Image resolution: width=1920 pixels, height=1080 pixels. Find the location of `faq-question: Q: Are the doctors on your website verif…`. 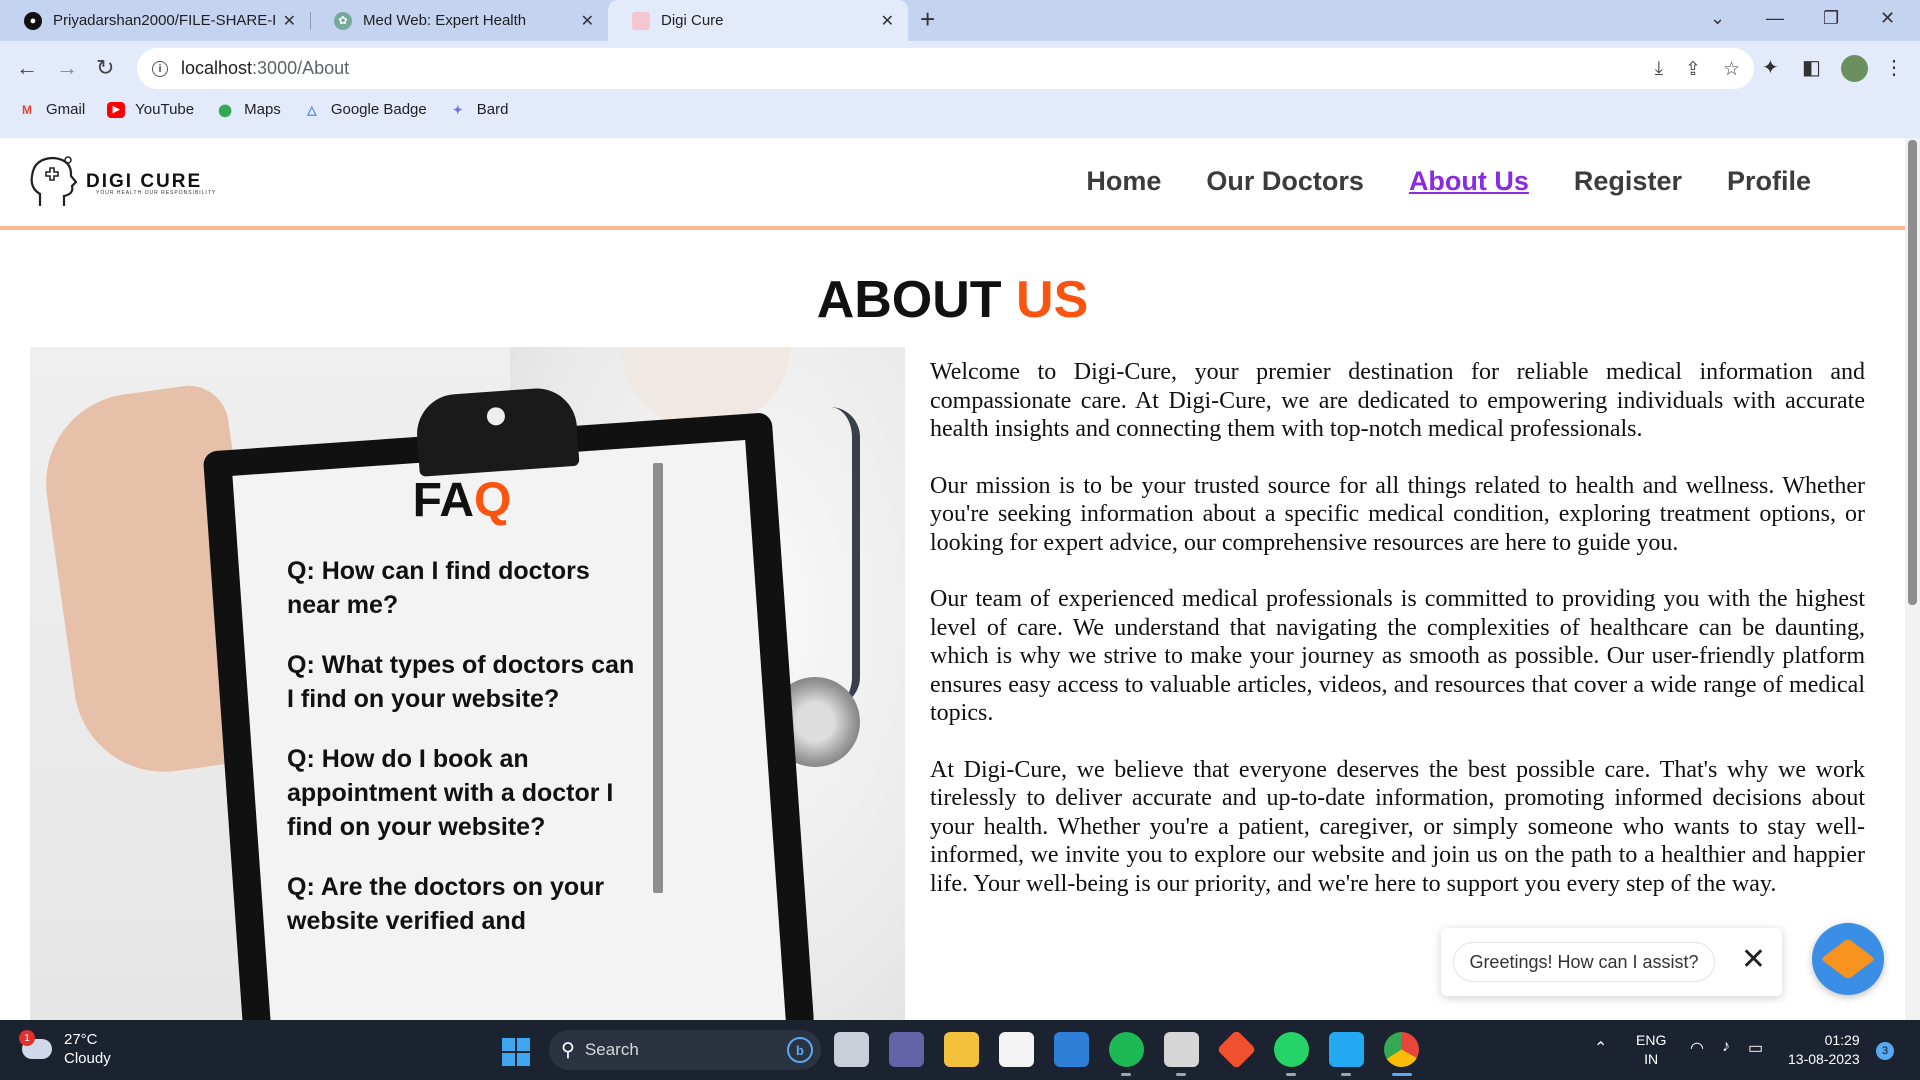

faq-question: Q: Are the doctors on your website verif… is located at coordinates (462, 904).